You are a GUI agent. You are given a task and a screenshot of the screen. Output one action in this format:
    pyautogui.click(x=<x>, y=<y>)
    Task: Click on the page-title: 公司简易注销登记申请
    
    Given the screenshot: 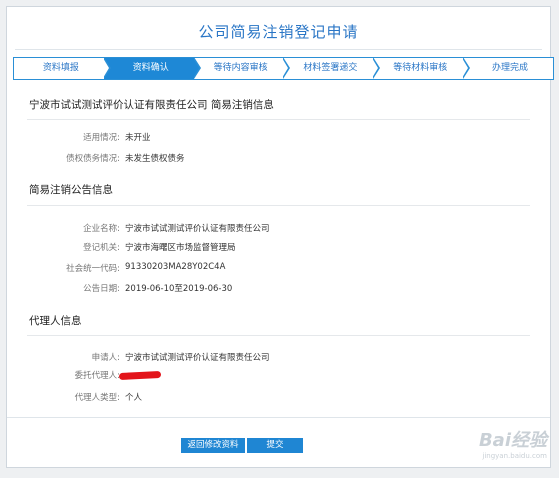 What is the action you would take?
    pyautogui.click(x=278, y=32)
    